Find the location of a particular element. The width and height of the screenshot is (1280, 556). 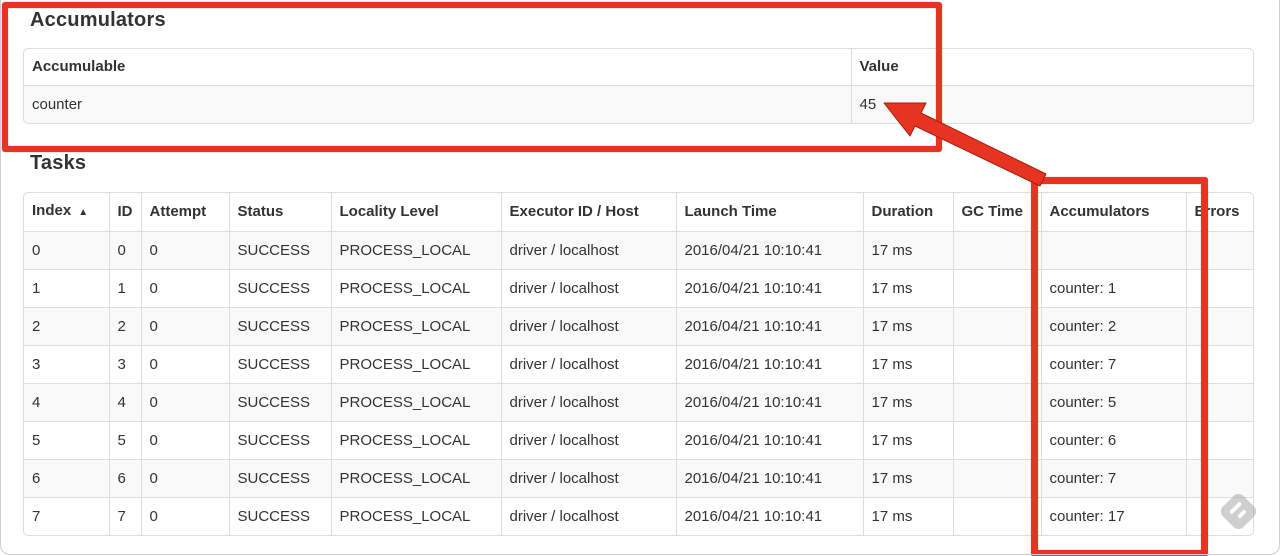

task-cell-index: 2 is located at coordinates (66, 326).